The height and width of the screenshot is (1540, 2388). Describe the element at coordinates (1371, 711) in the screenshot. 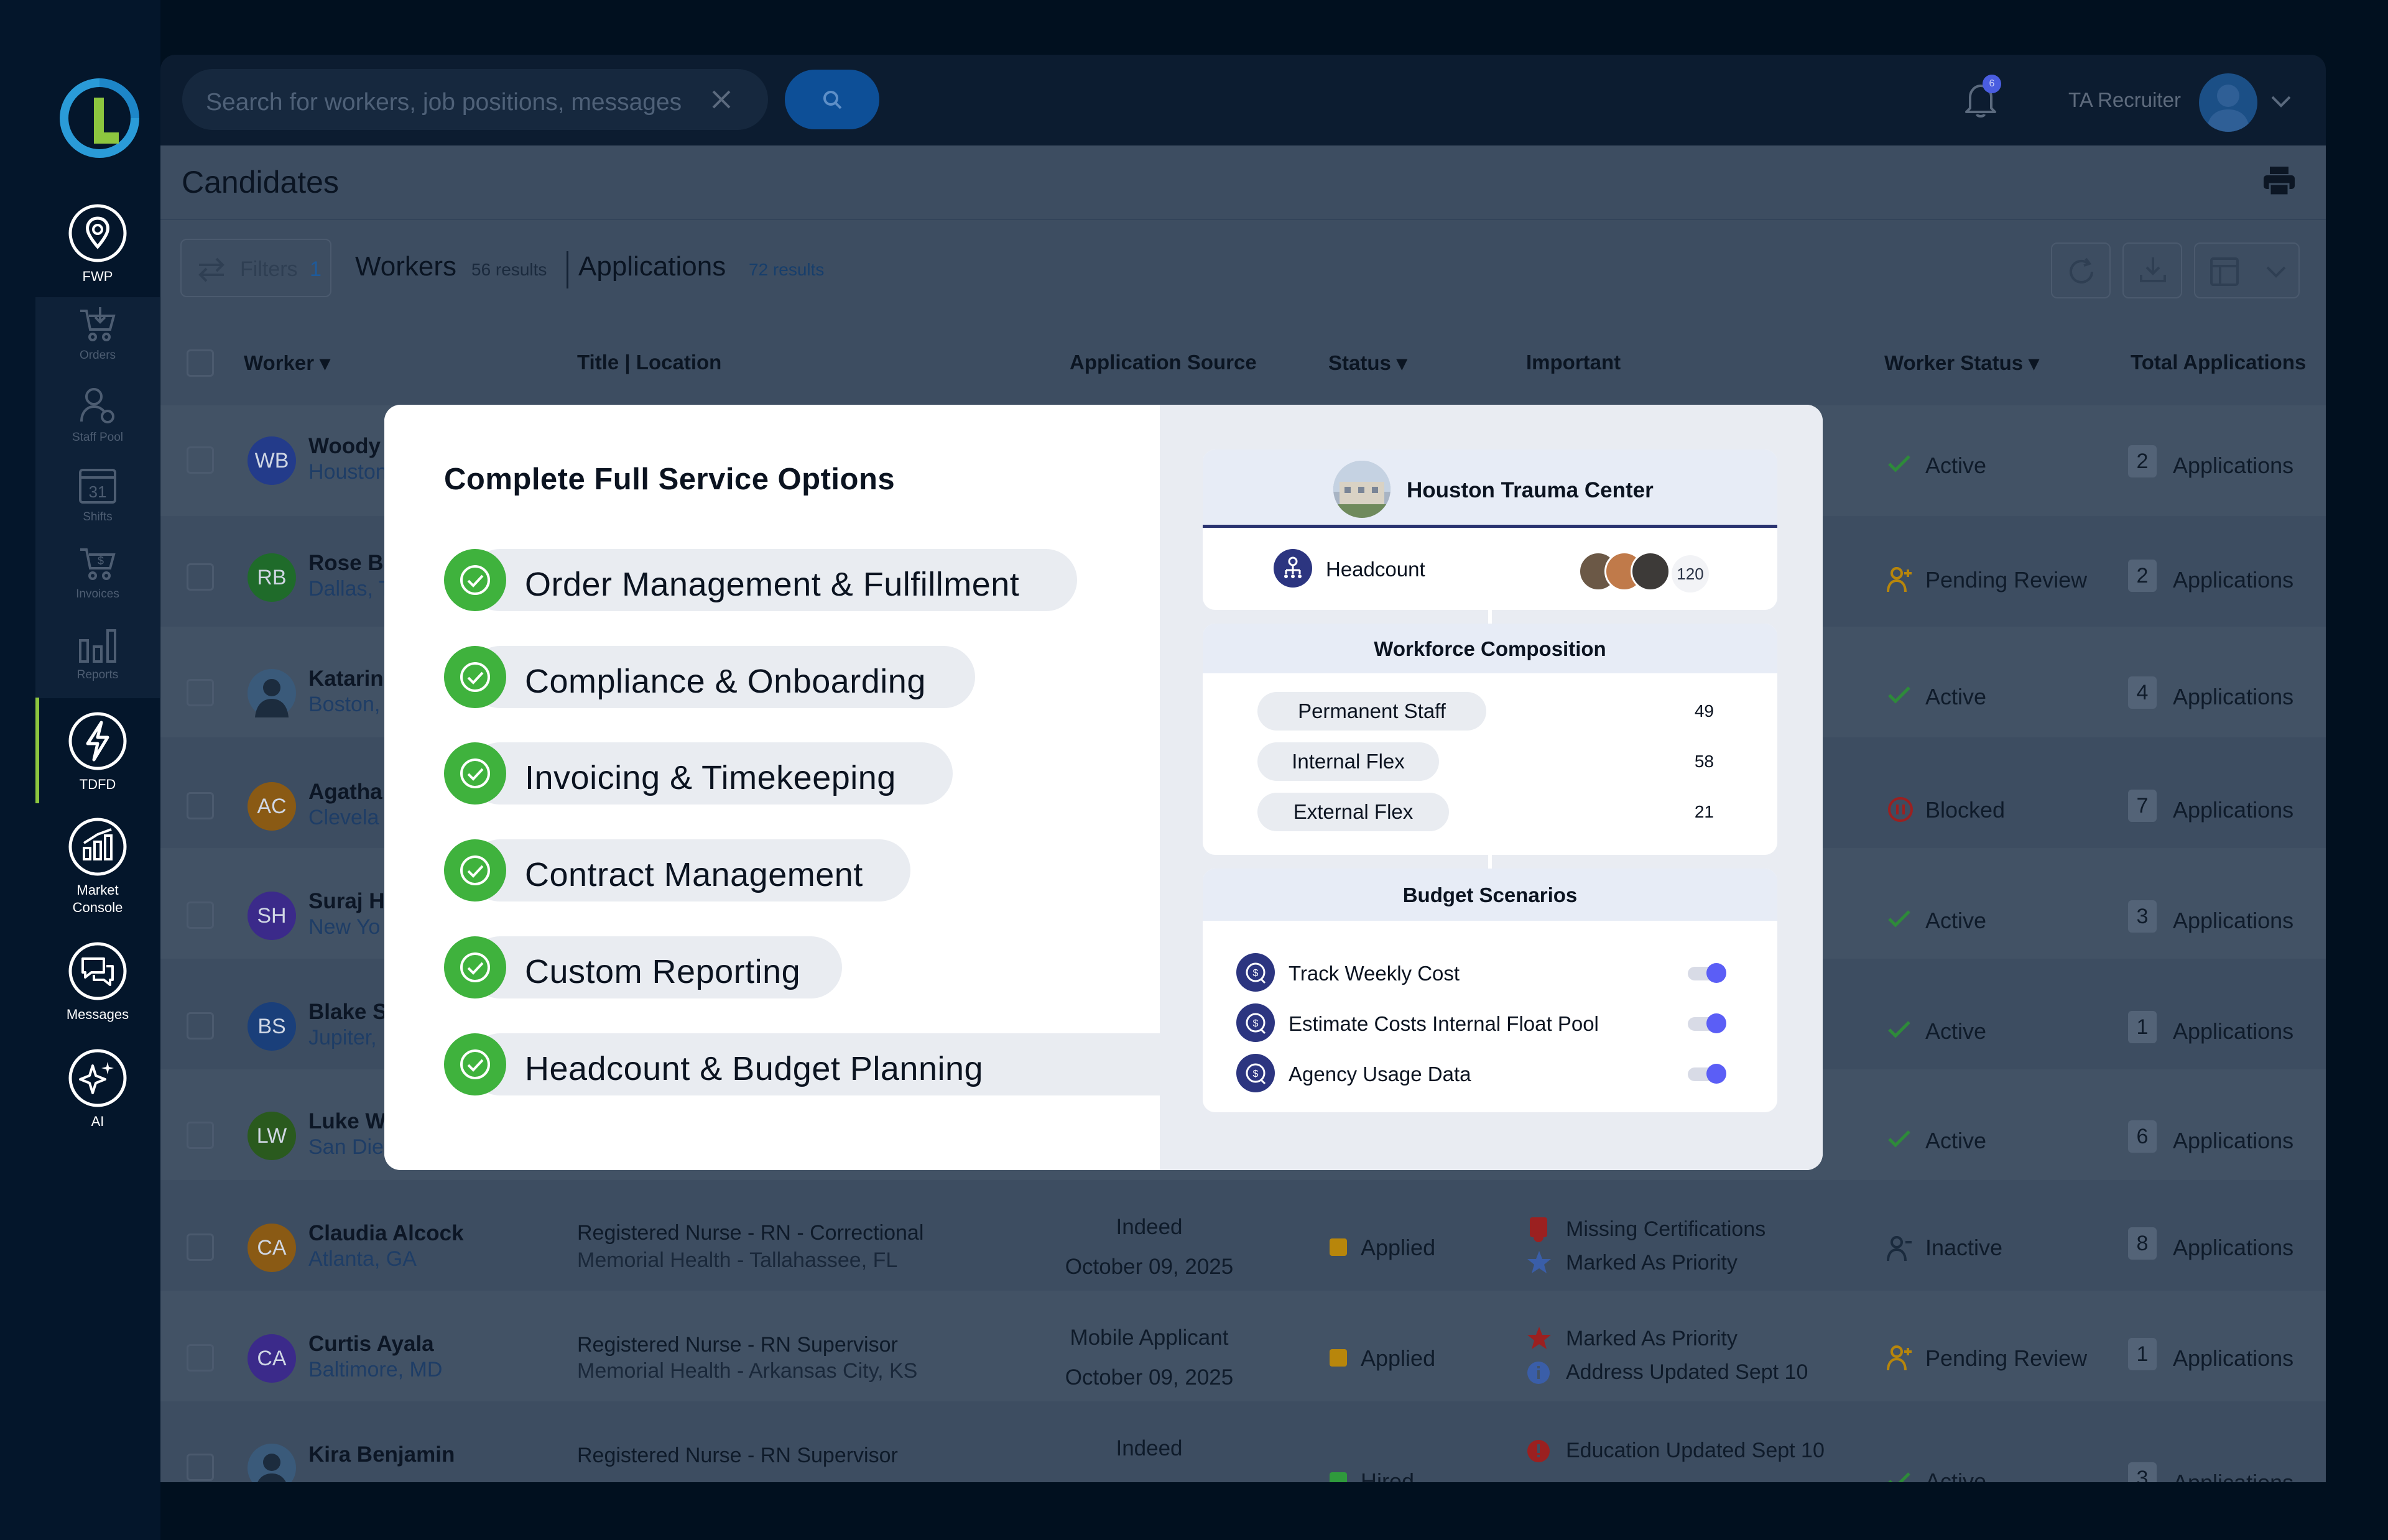

I see `workforce-pill: Permanent Staff` at that location.